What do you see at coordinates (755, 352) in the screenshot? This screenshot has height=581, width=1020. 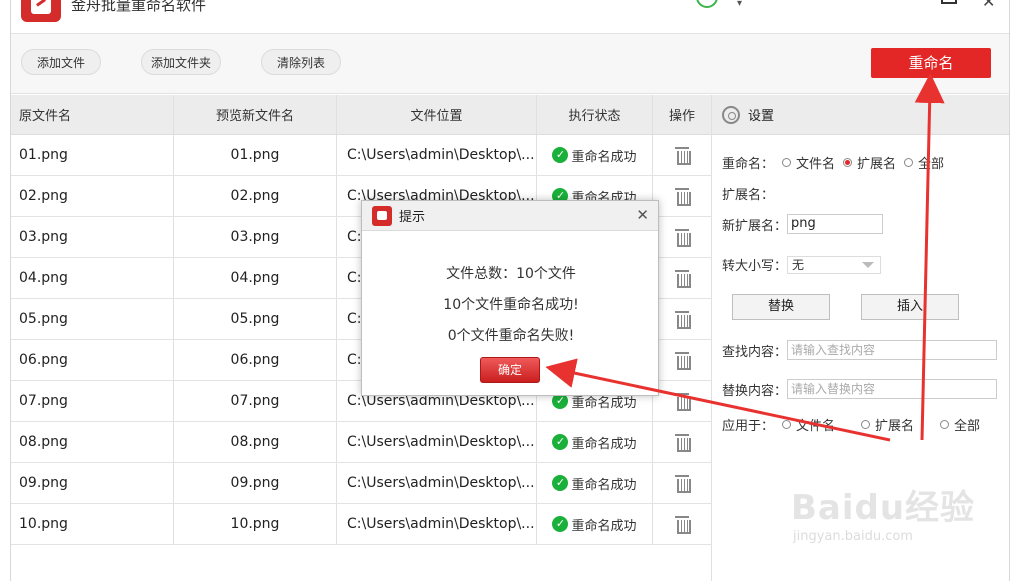 I see `find-label: 查找内容：` at bounding box center [755, 352].